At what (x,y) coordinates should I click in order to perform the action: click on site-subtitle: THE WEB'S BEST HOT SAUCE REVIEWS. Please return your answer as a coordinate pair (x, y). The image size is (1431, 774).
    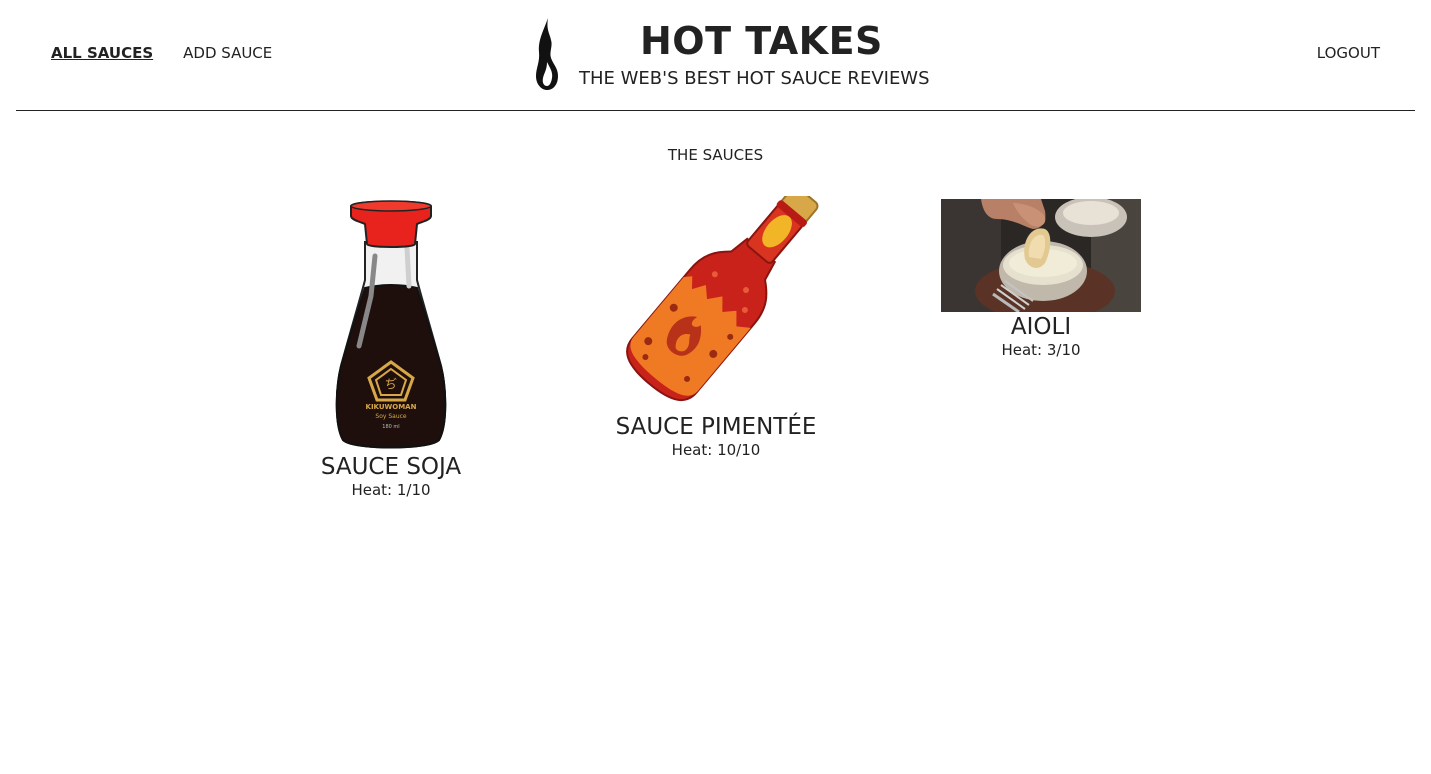
    Looking at the image, I should click on (754, 78).